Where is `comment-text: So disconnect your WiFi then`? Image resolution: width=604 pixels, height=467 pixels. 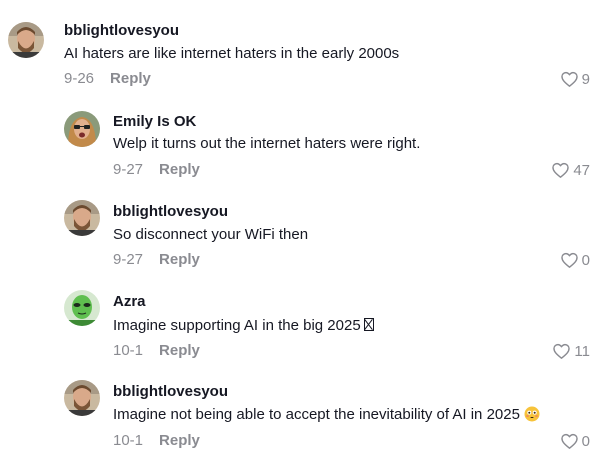
comment-text: So disconnect your WiFi then is located at coordinates (211, 234).